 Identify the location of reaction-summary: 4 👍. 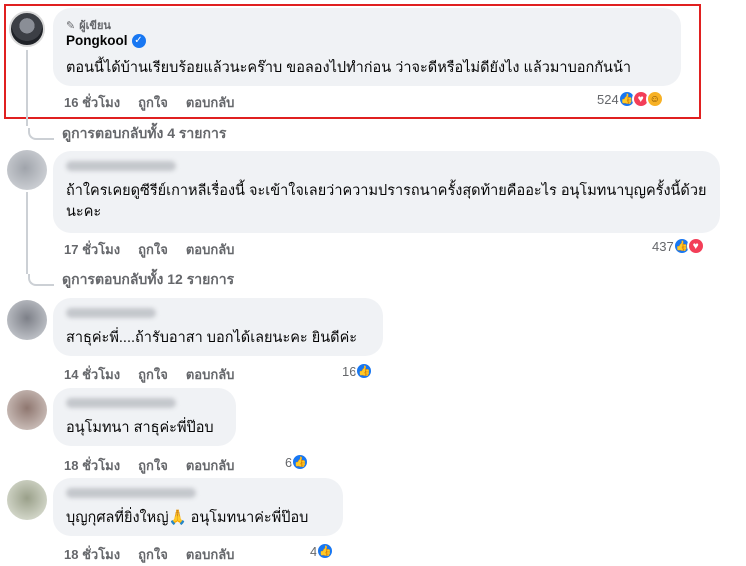
(322, 551).